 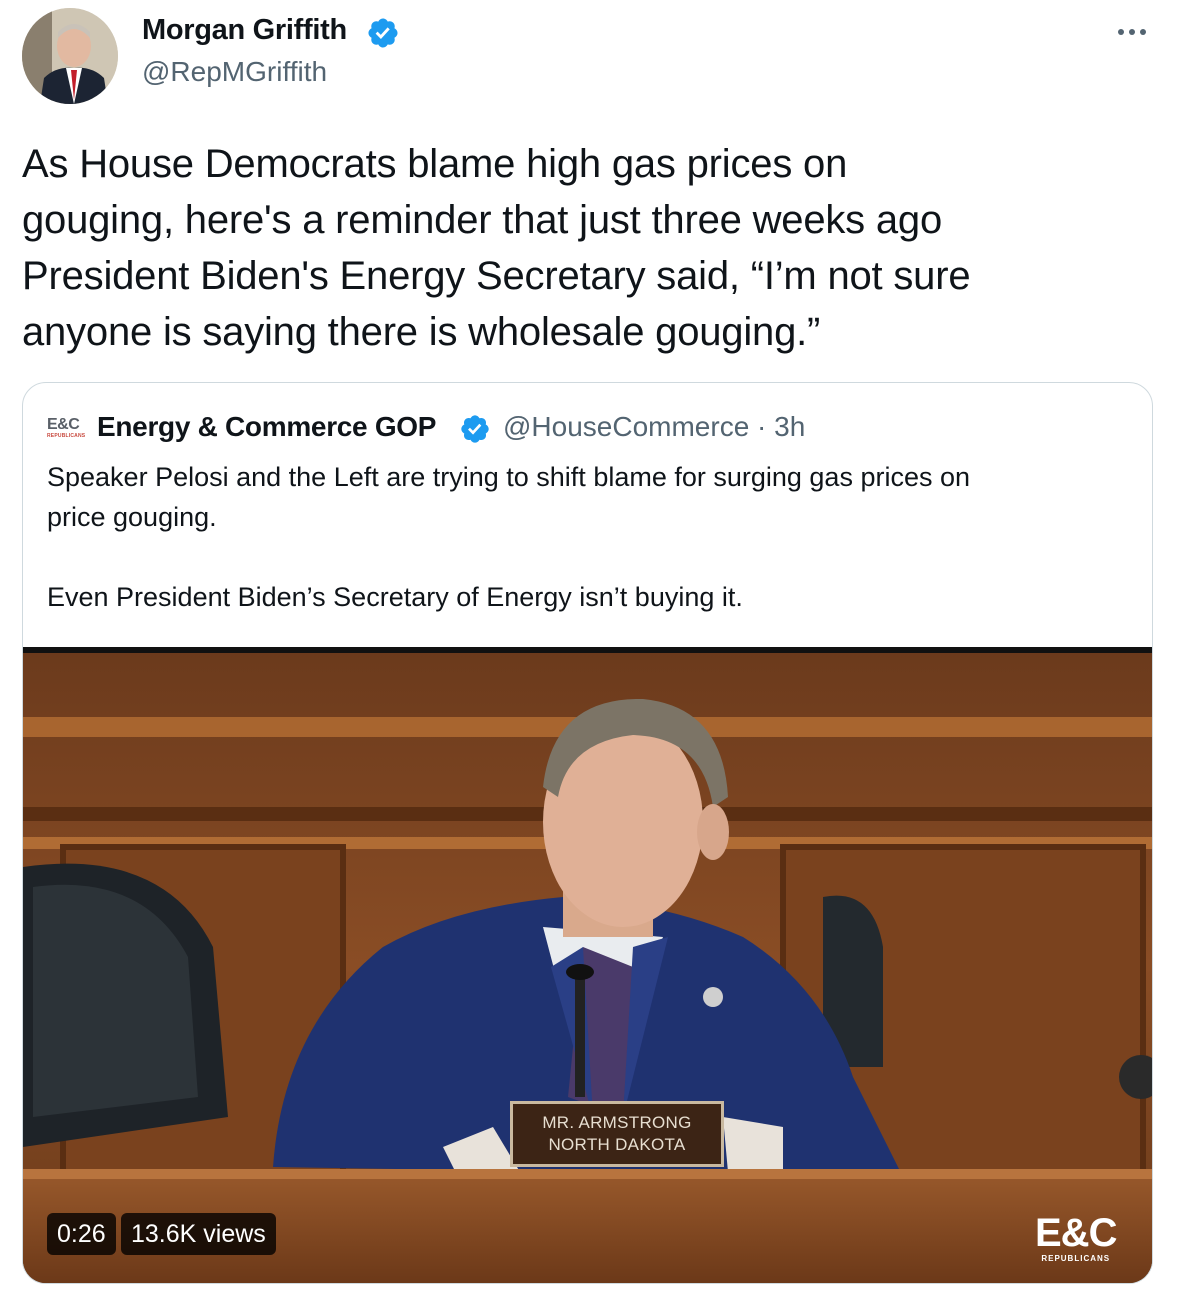 I want to click on quoted-author-name: Energy & Commerce GOP, so click(x=266, y=427).